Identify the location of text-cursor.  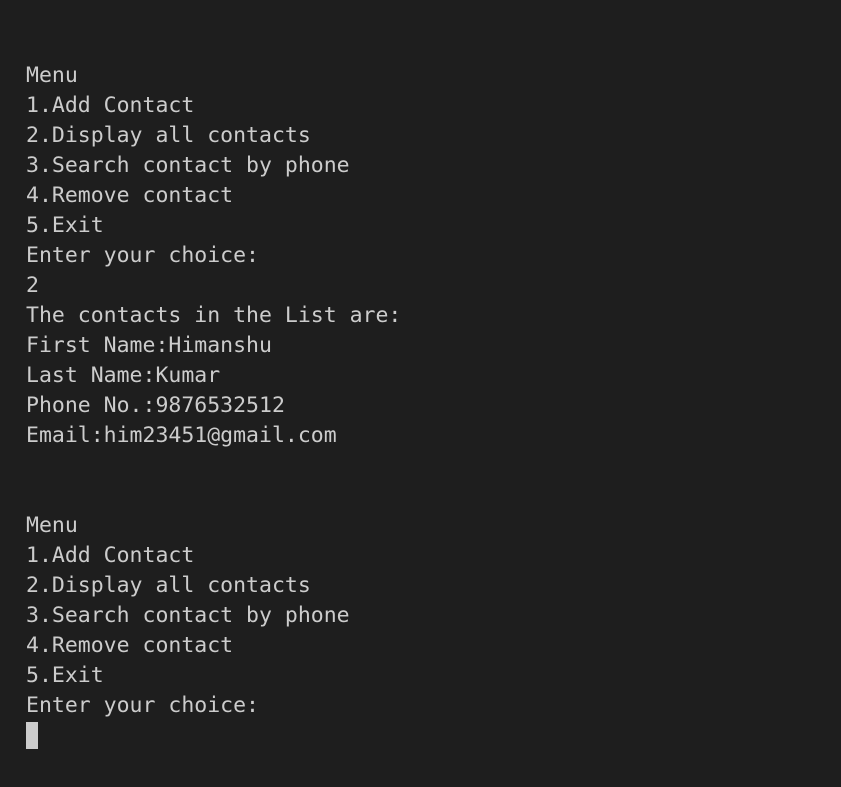
(32, 735).